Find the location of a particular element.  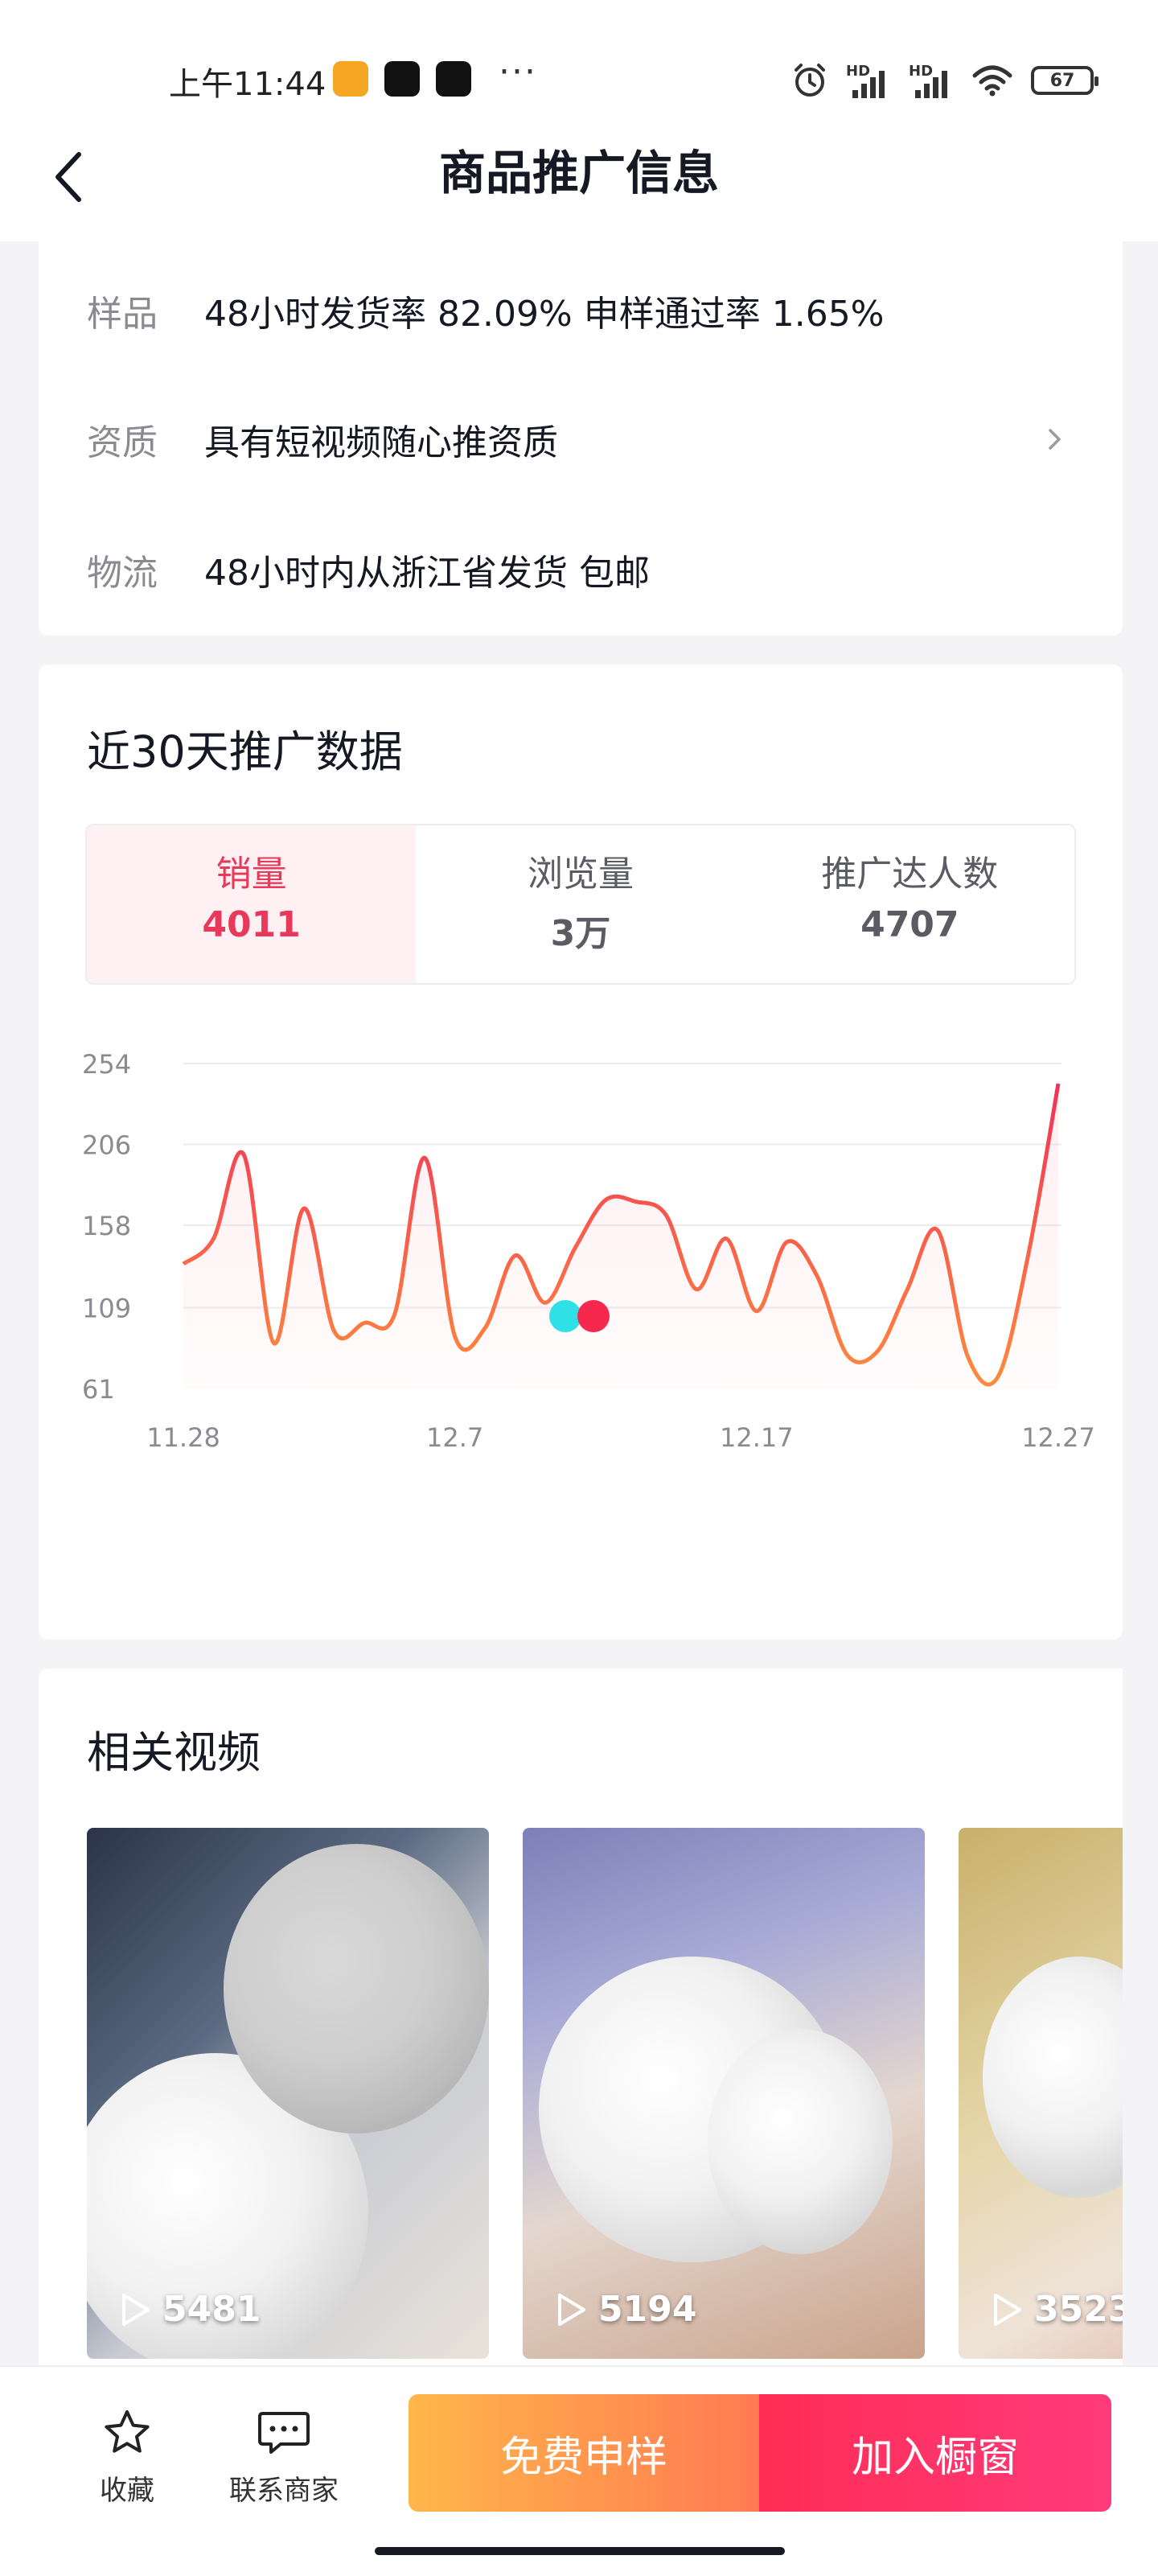

tab-views: 浏览量 3万 is located at coordinates (580, 904).